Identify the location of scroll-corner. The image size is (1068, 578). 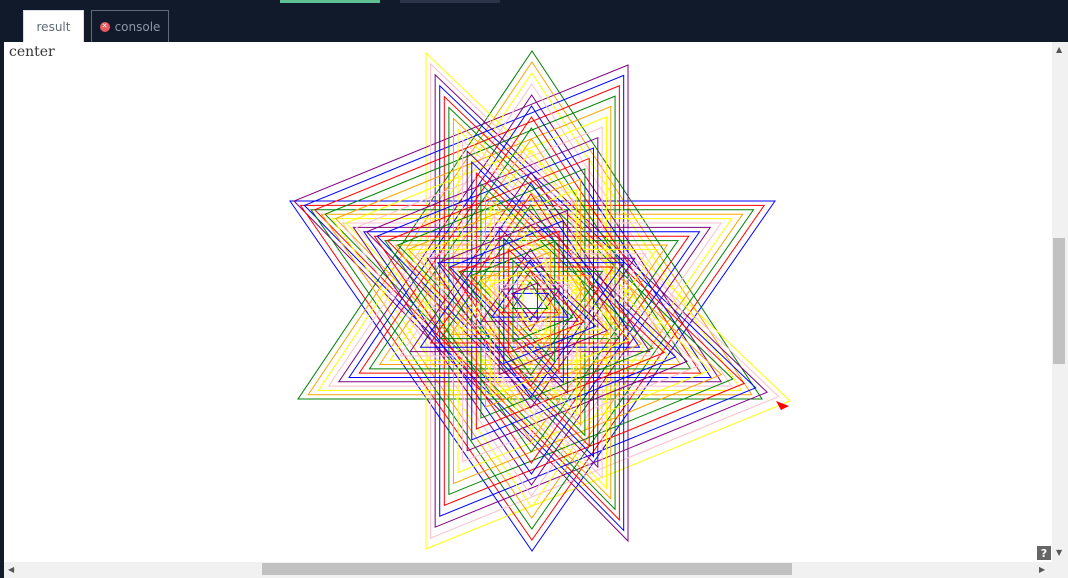
(1060, 570).